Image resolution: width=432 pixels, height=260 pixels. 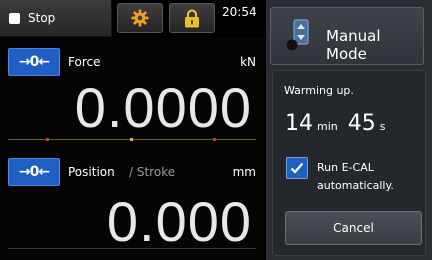 I want to click on ecal-label: Run E-CAL automatically., so click(x=355, y=177).